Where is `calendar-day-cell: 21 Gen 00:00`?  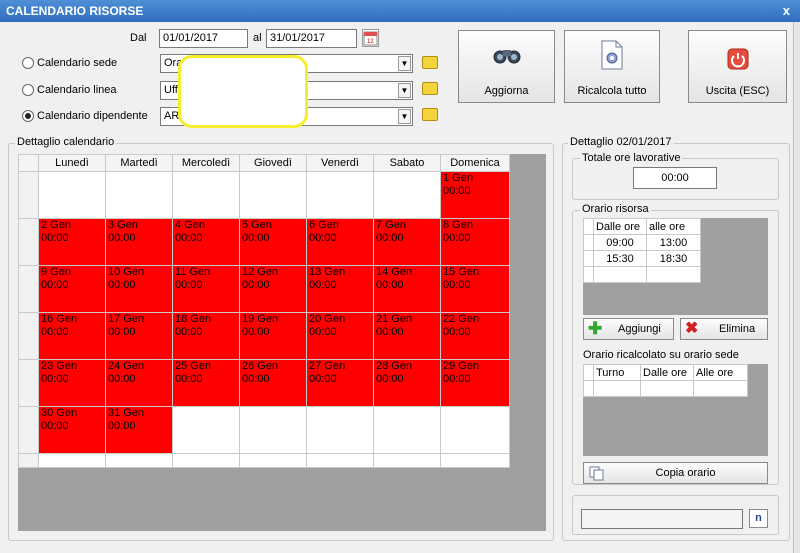 calendar-day-cell: 21 Gen 00:00 is located at coordinates (407, 336).